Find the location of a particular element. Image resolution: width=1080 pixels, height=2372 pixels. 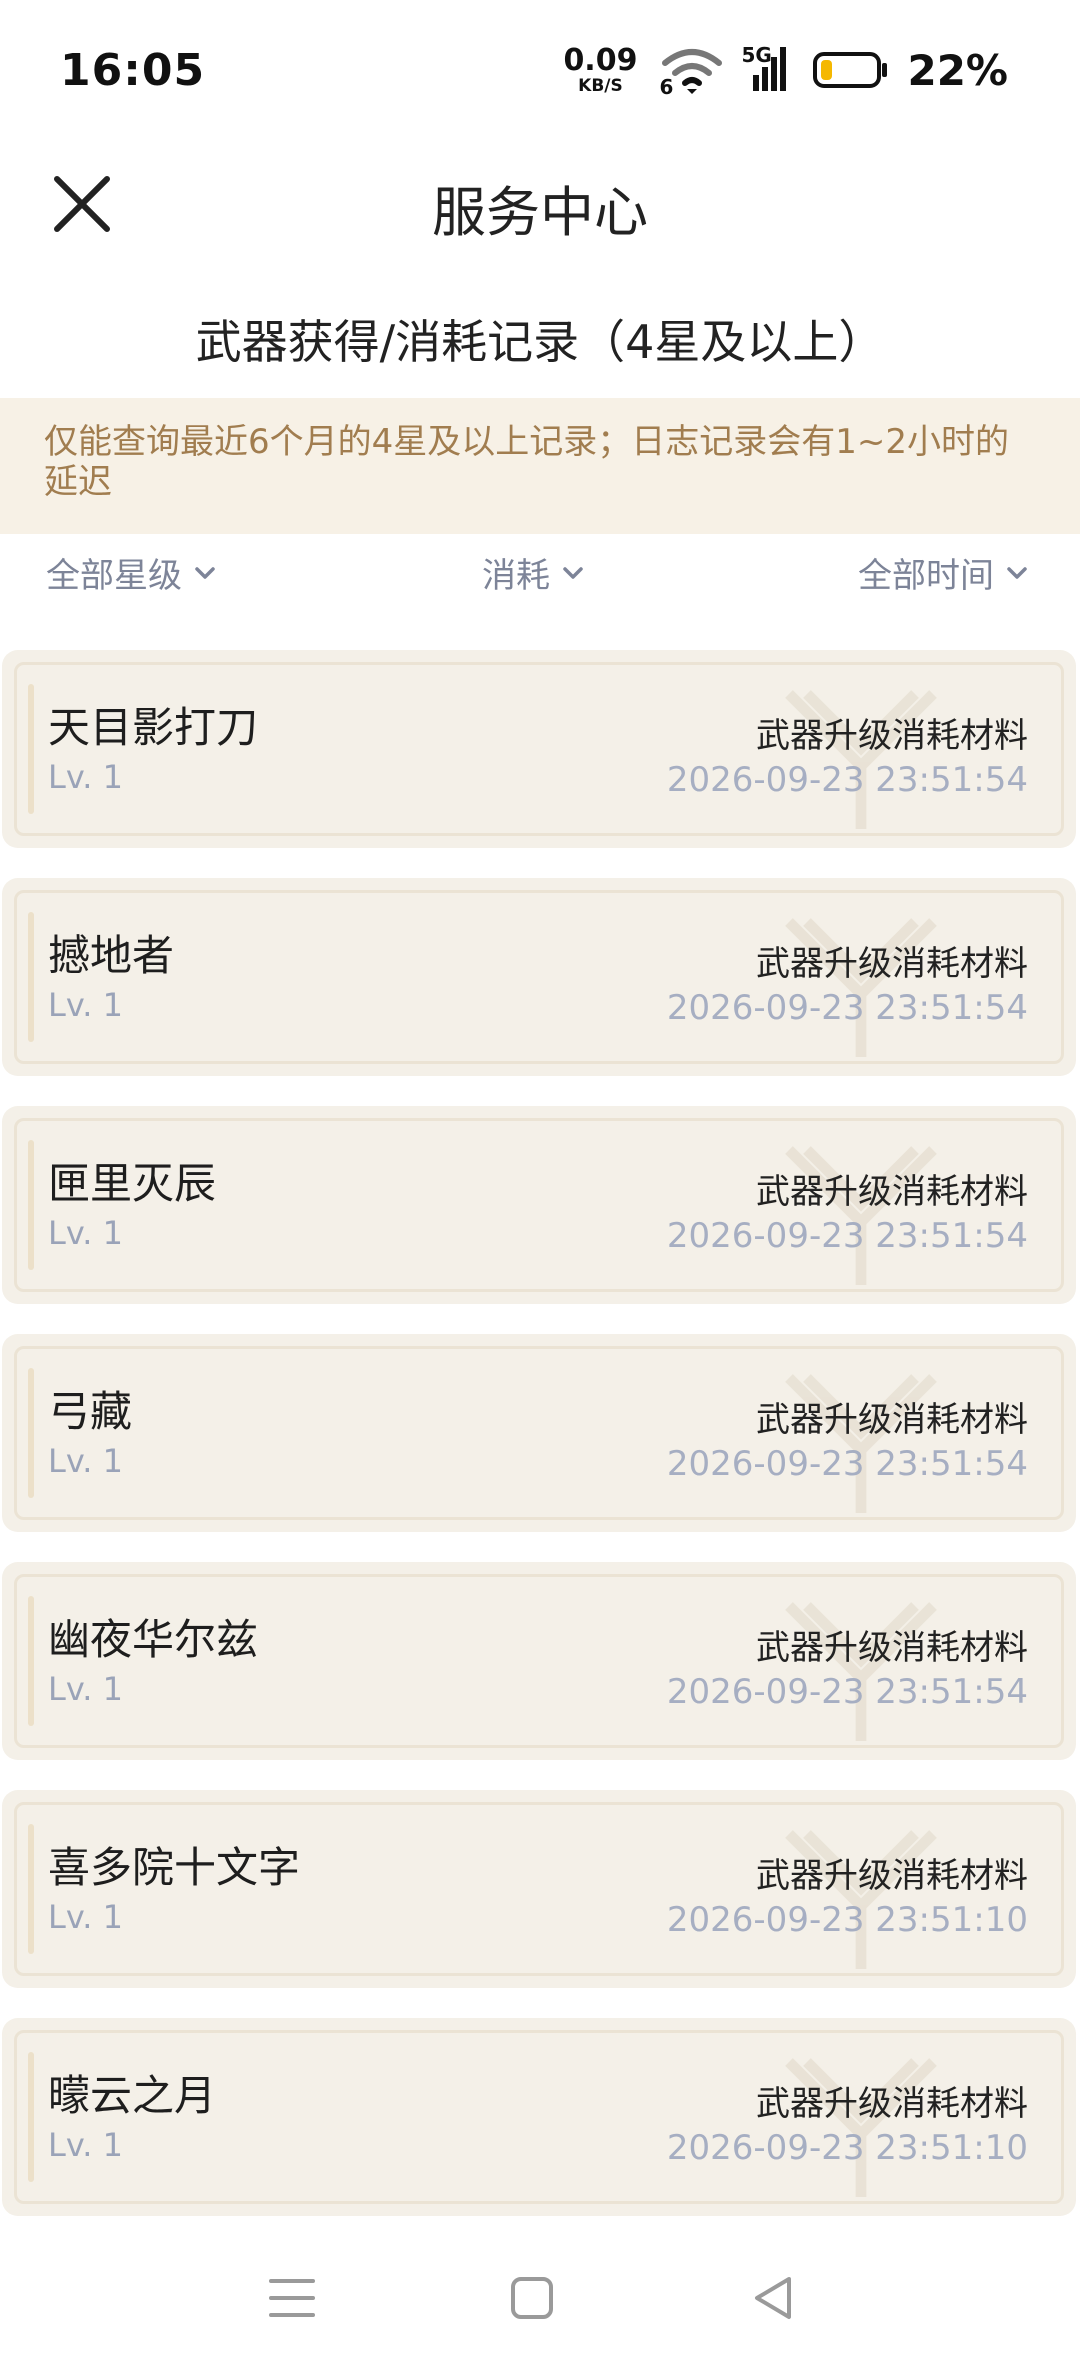

status-time: 16:05 is located at coordinates (133, 70).